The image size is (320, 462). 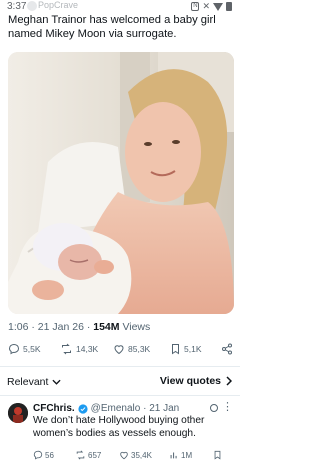 I want to click on view-quotes-label: View quotes, so click(x=190, y=381).